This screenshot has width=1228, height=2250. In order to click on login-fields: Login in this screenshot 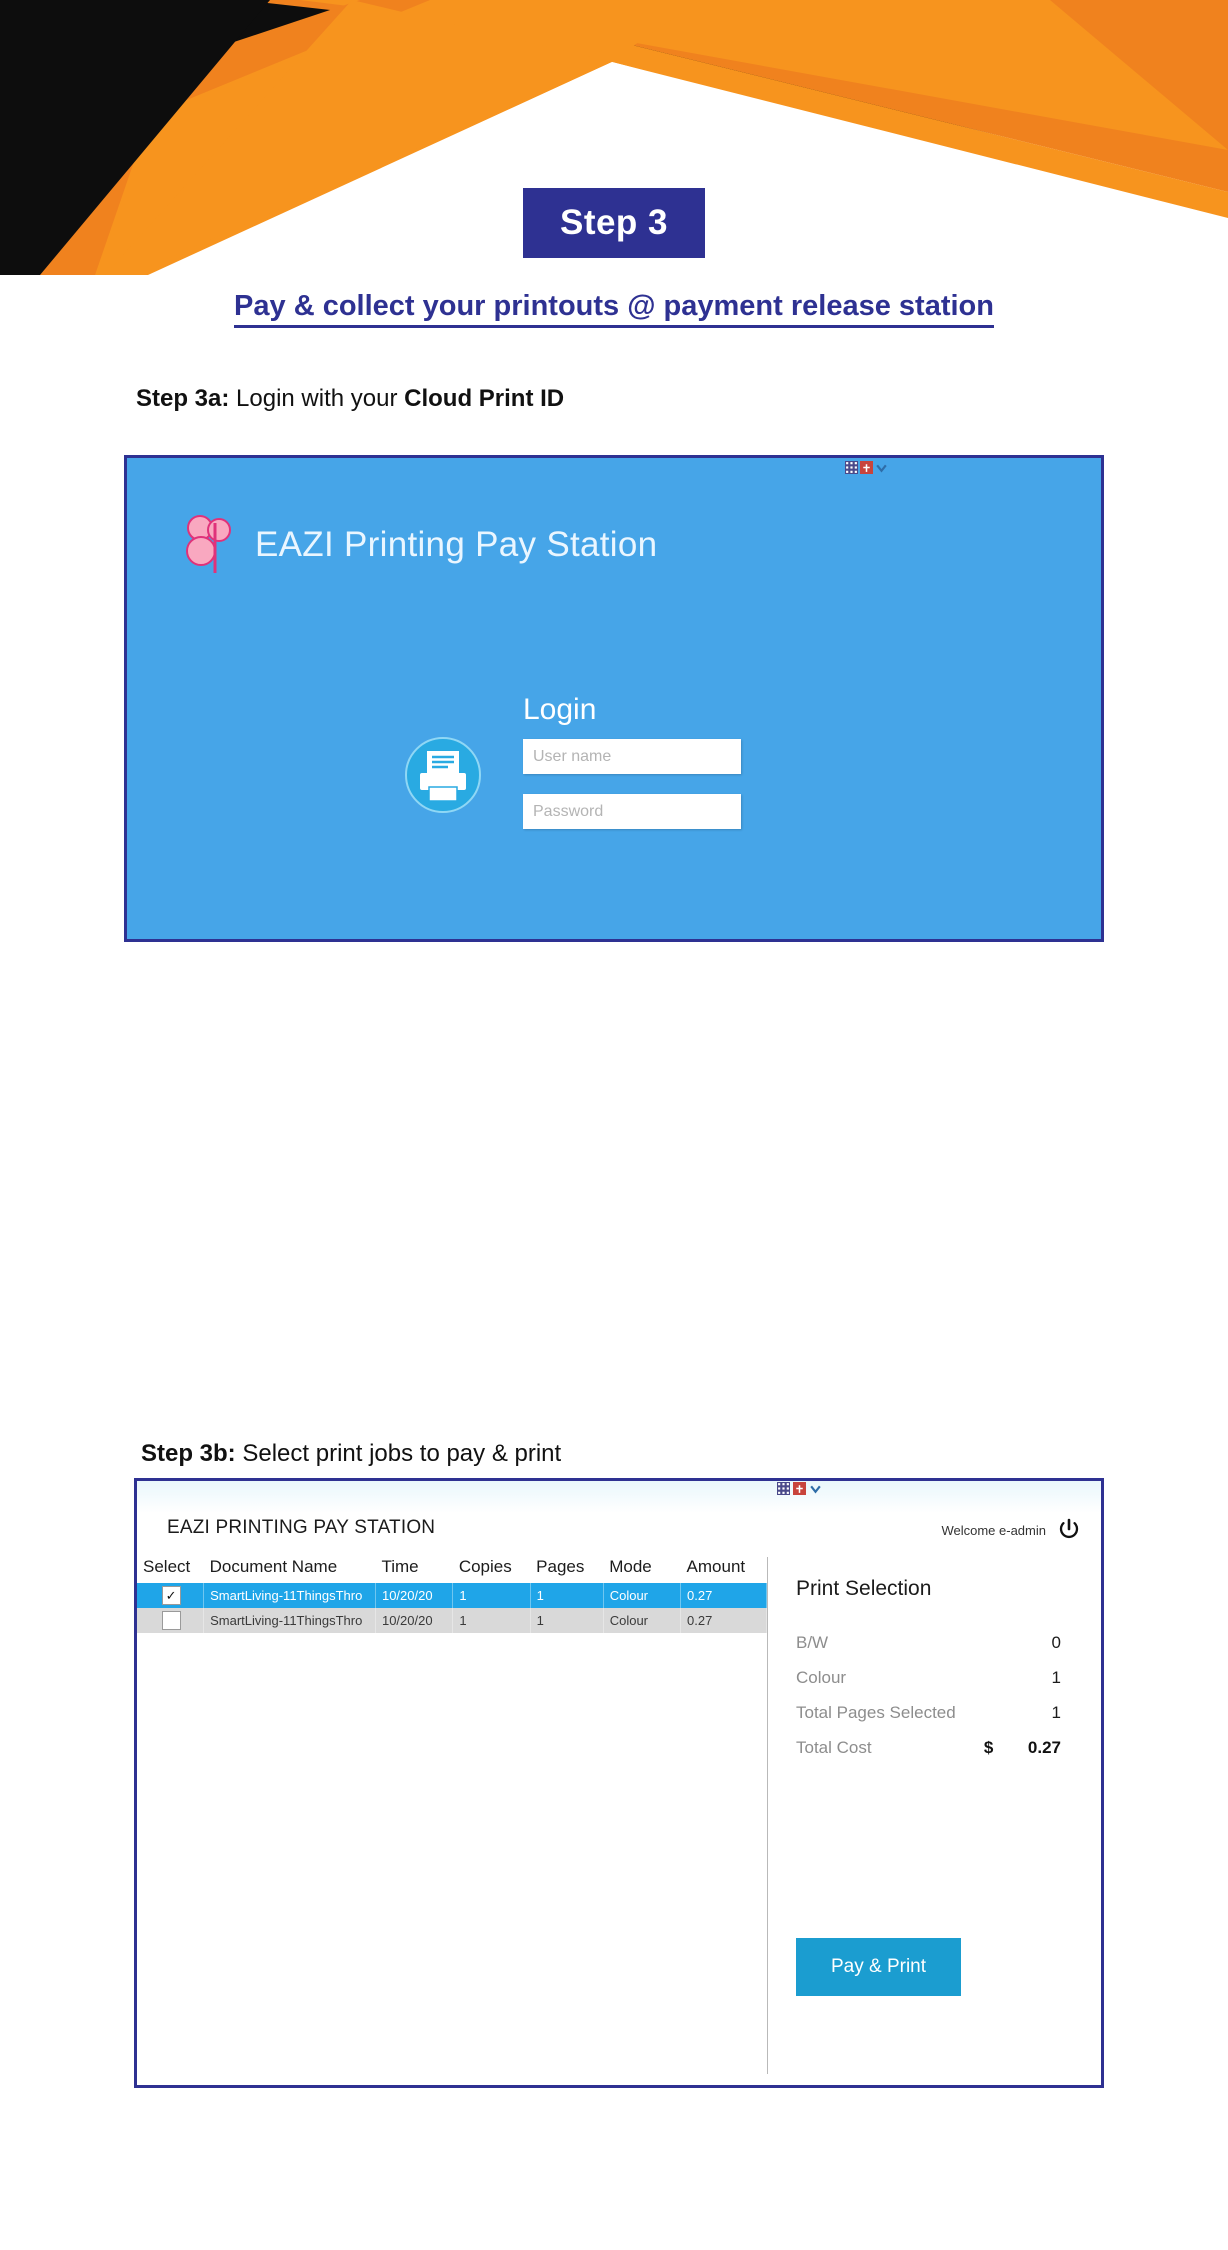, I will do `click(632, 771)`.